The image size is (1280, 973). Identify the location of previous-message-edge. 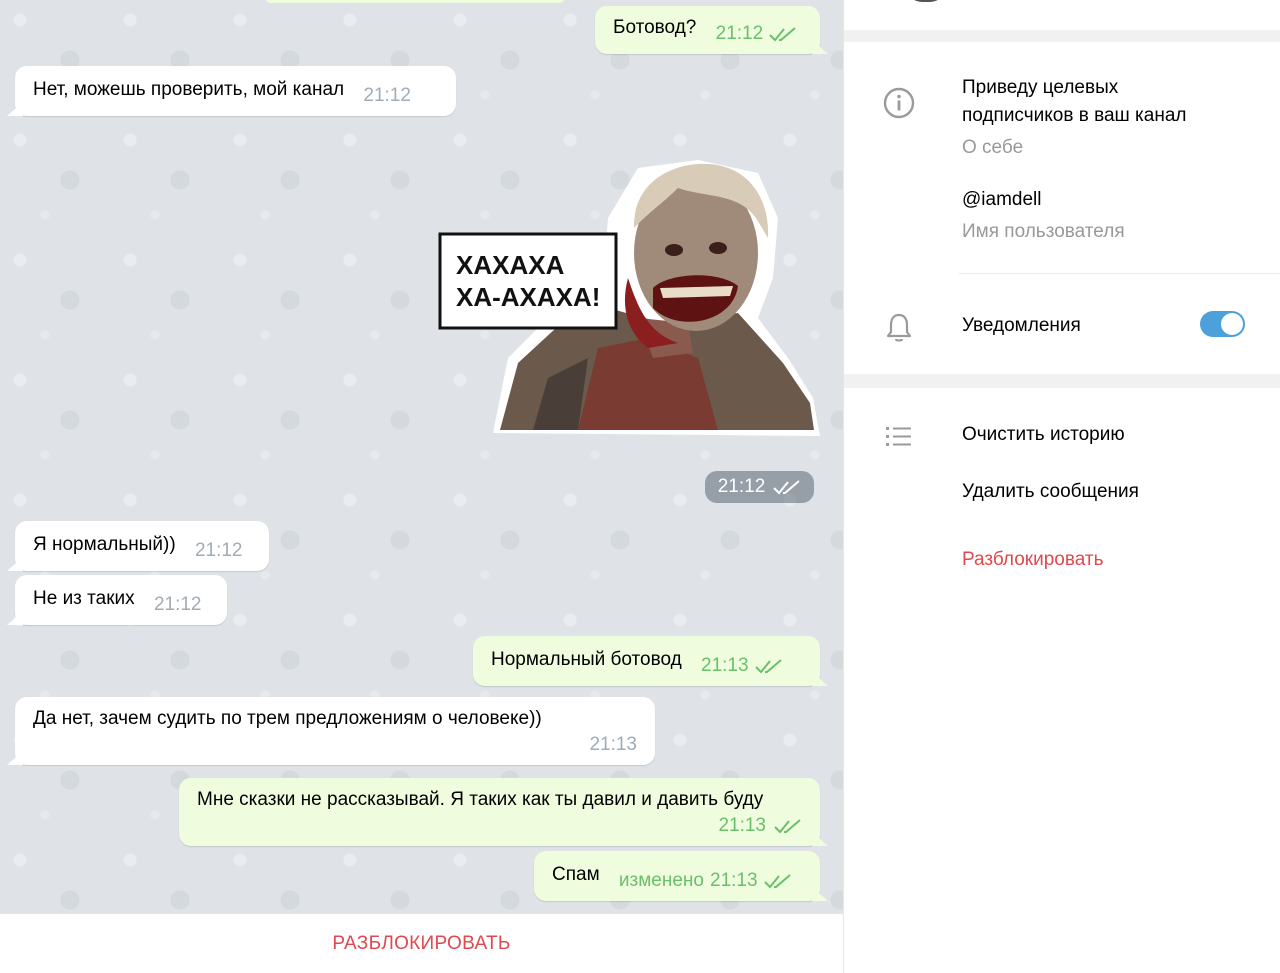
(415, 1).